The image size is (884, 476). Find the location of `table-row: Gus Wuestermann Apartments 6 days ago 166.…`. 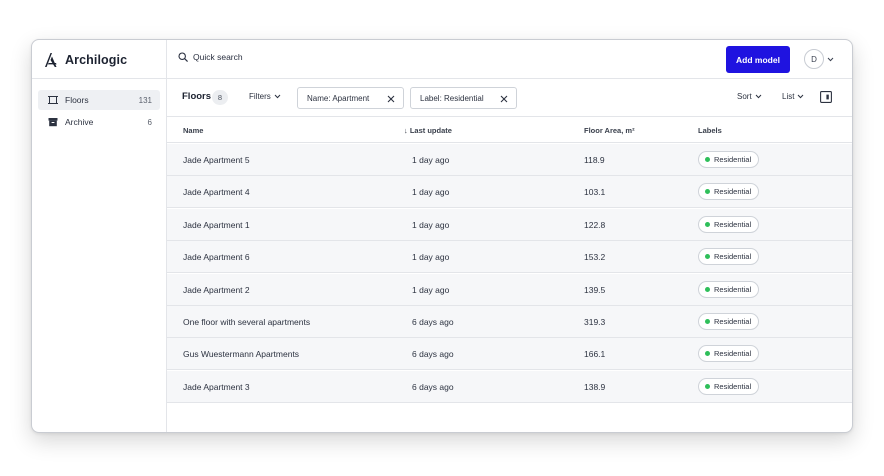

table-row: Gus Wuestermann Apartments 6 days ago 166.… is located at coordinates (509, 354).